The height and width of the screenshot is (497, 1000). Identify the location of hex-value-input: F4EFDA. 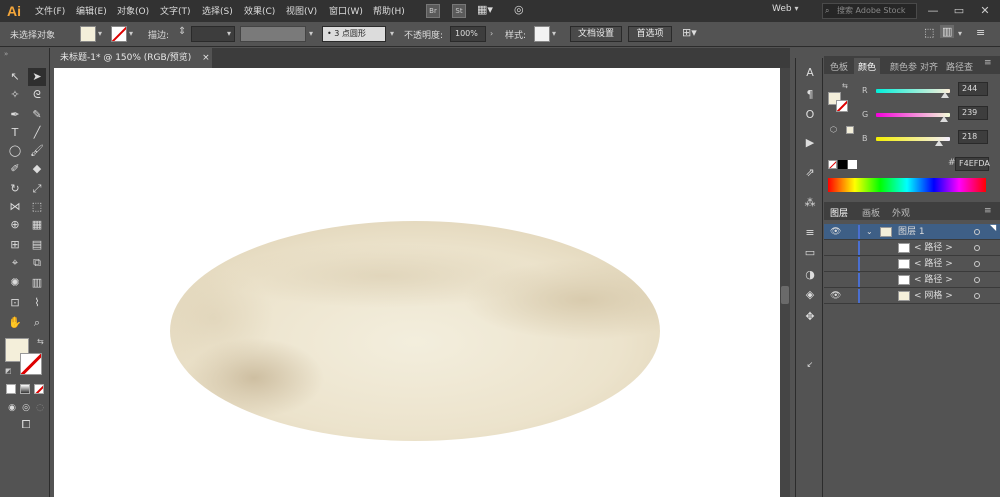
(972, 164).